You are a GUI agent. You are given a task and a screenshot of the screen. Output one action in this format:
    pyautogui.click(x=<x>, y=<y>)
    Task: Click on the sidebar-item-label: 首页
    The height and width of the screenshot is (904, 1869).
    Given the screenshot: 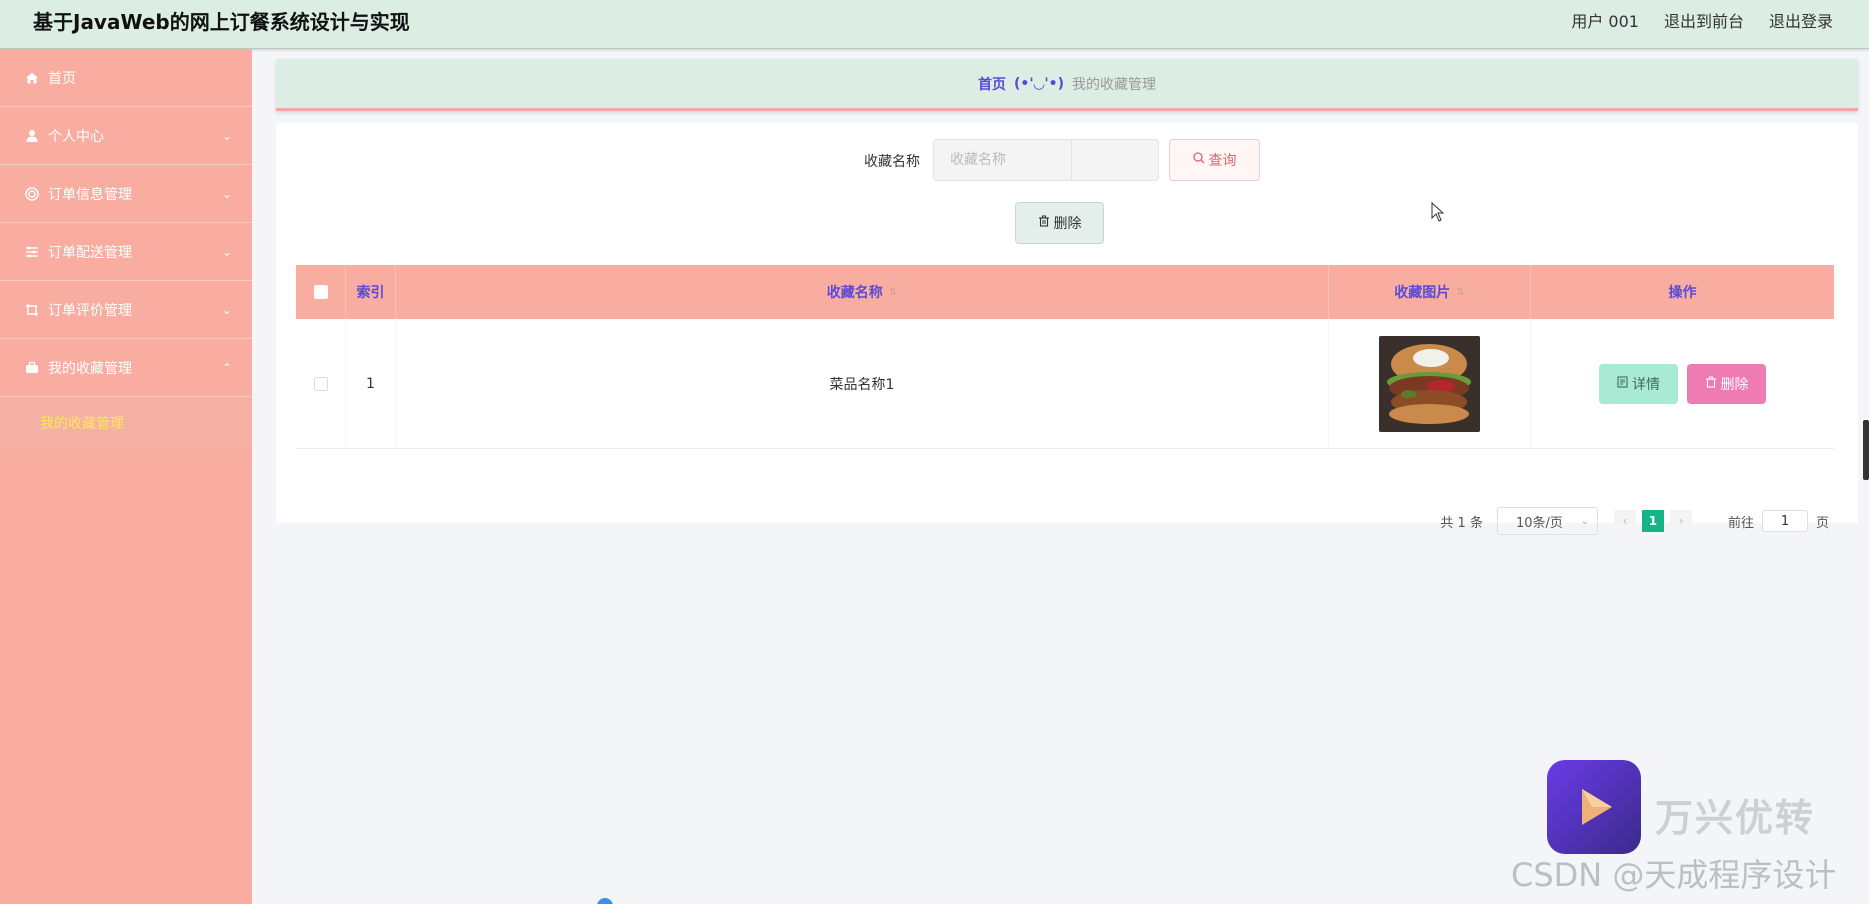 What is the action you would take?
    pyautogui.click(x=62, y=78)
    